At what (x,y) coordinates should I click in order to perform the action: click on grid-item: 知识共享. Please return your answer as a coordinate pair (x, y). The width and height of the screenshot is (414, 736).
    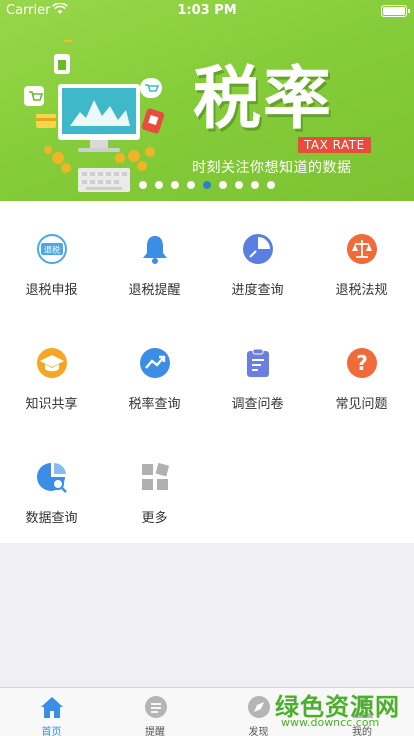
    Looking at the image, I should click on (51, 372).